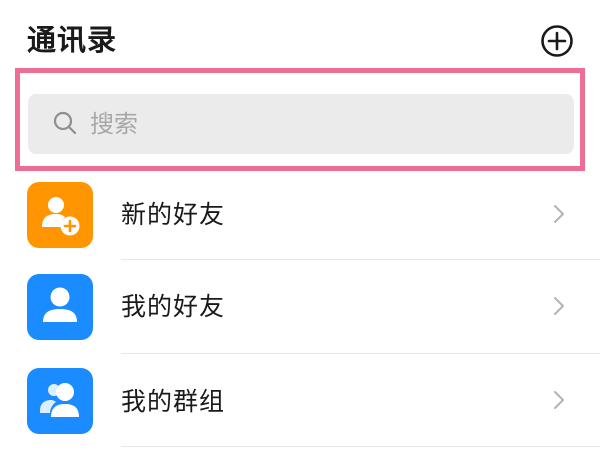 The width and height of the screenshot is (600, 450). Describe the element at coordinates (72, 40) in the screenshot. I see `page-title: 通讯录` at that location.